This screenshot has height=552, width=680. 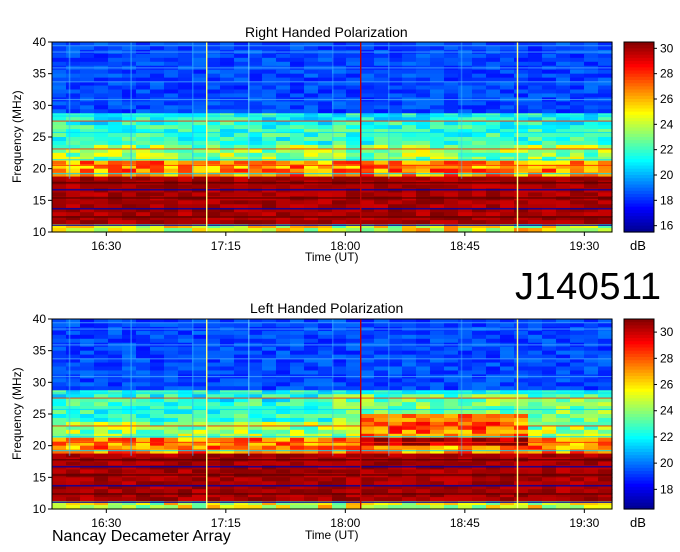 I want to click on colorbar-tick-label: 26, so click(x=667, y=99).